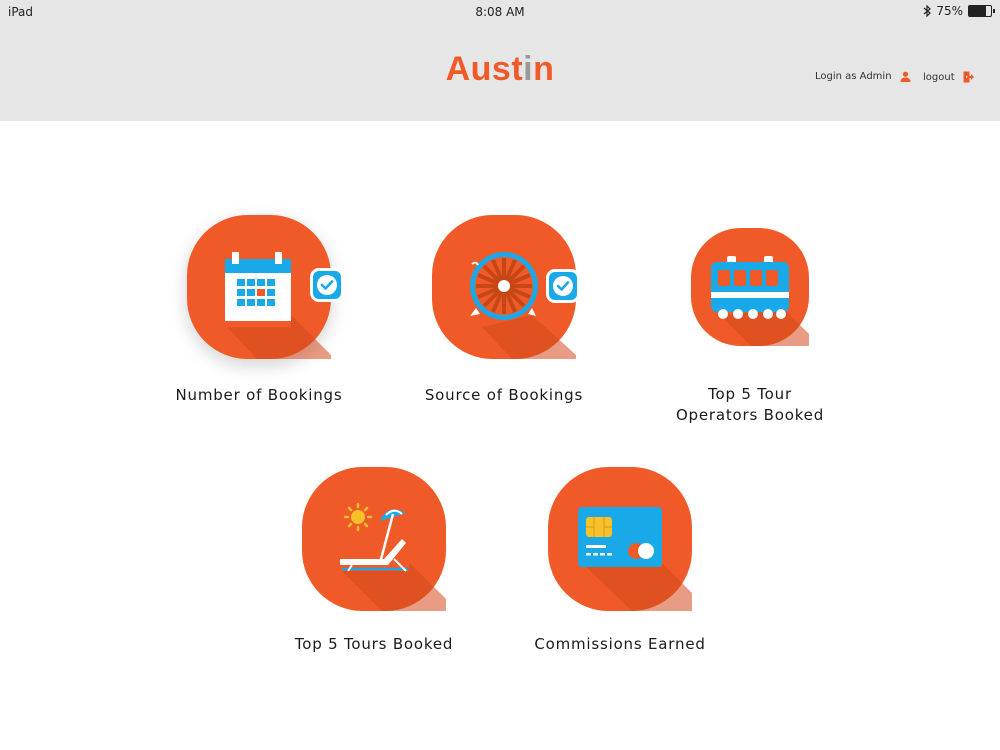 Image resolution: width=1000 pixels, height=750 pixels. I want to click on login-admin-link: Login as Admin, so click(863, 76).